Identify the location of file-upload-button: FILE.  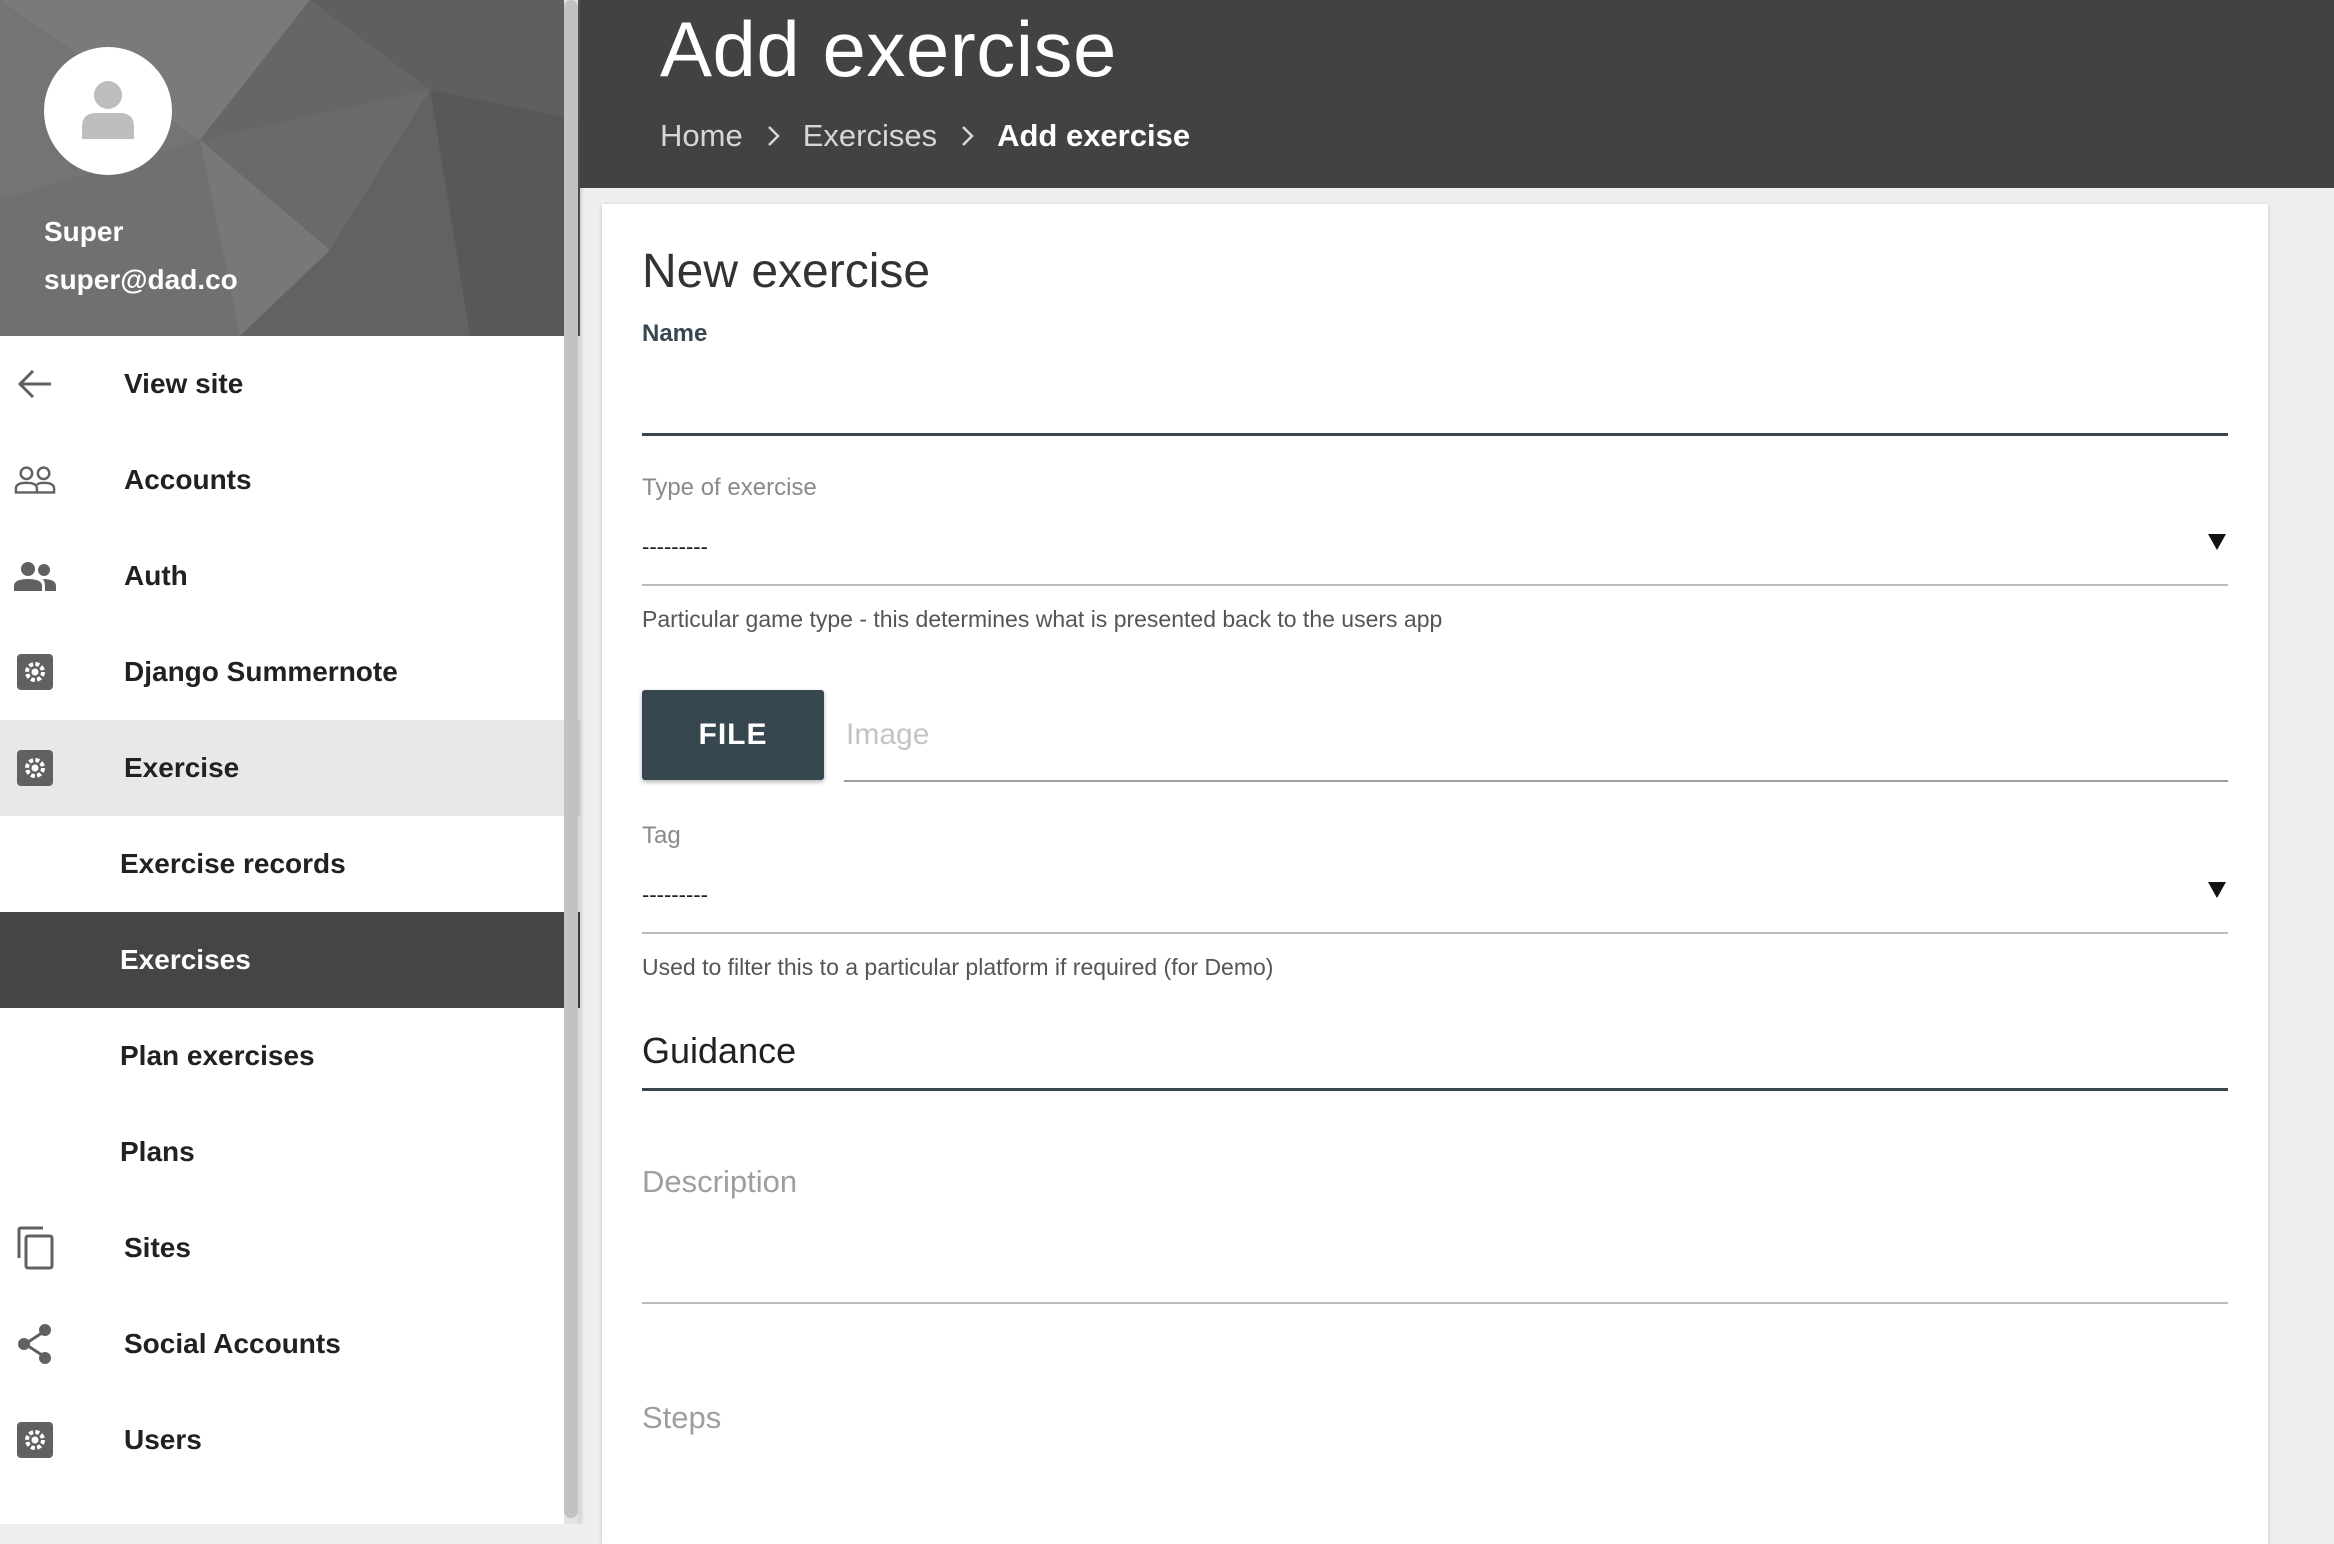
(733, 735).